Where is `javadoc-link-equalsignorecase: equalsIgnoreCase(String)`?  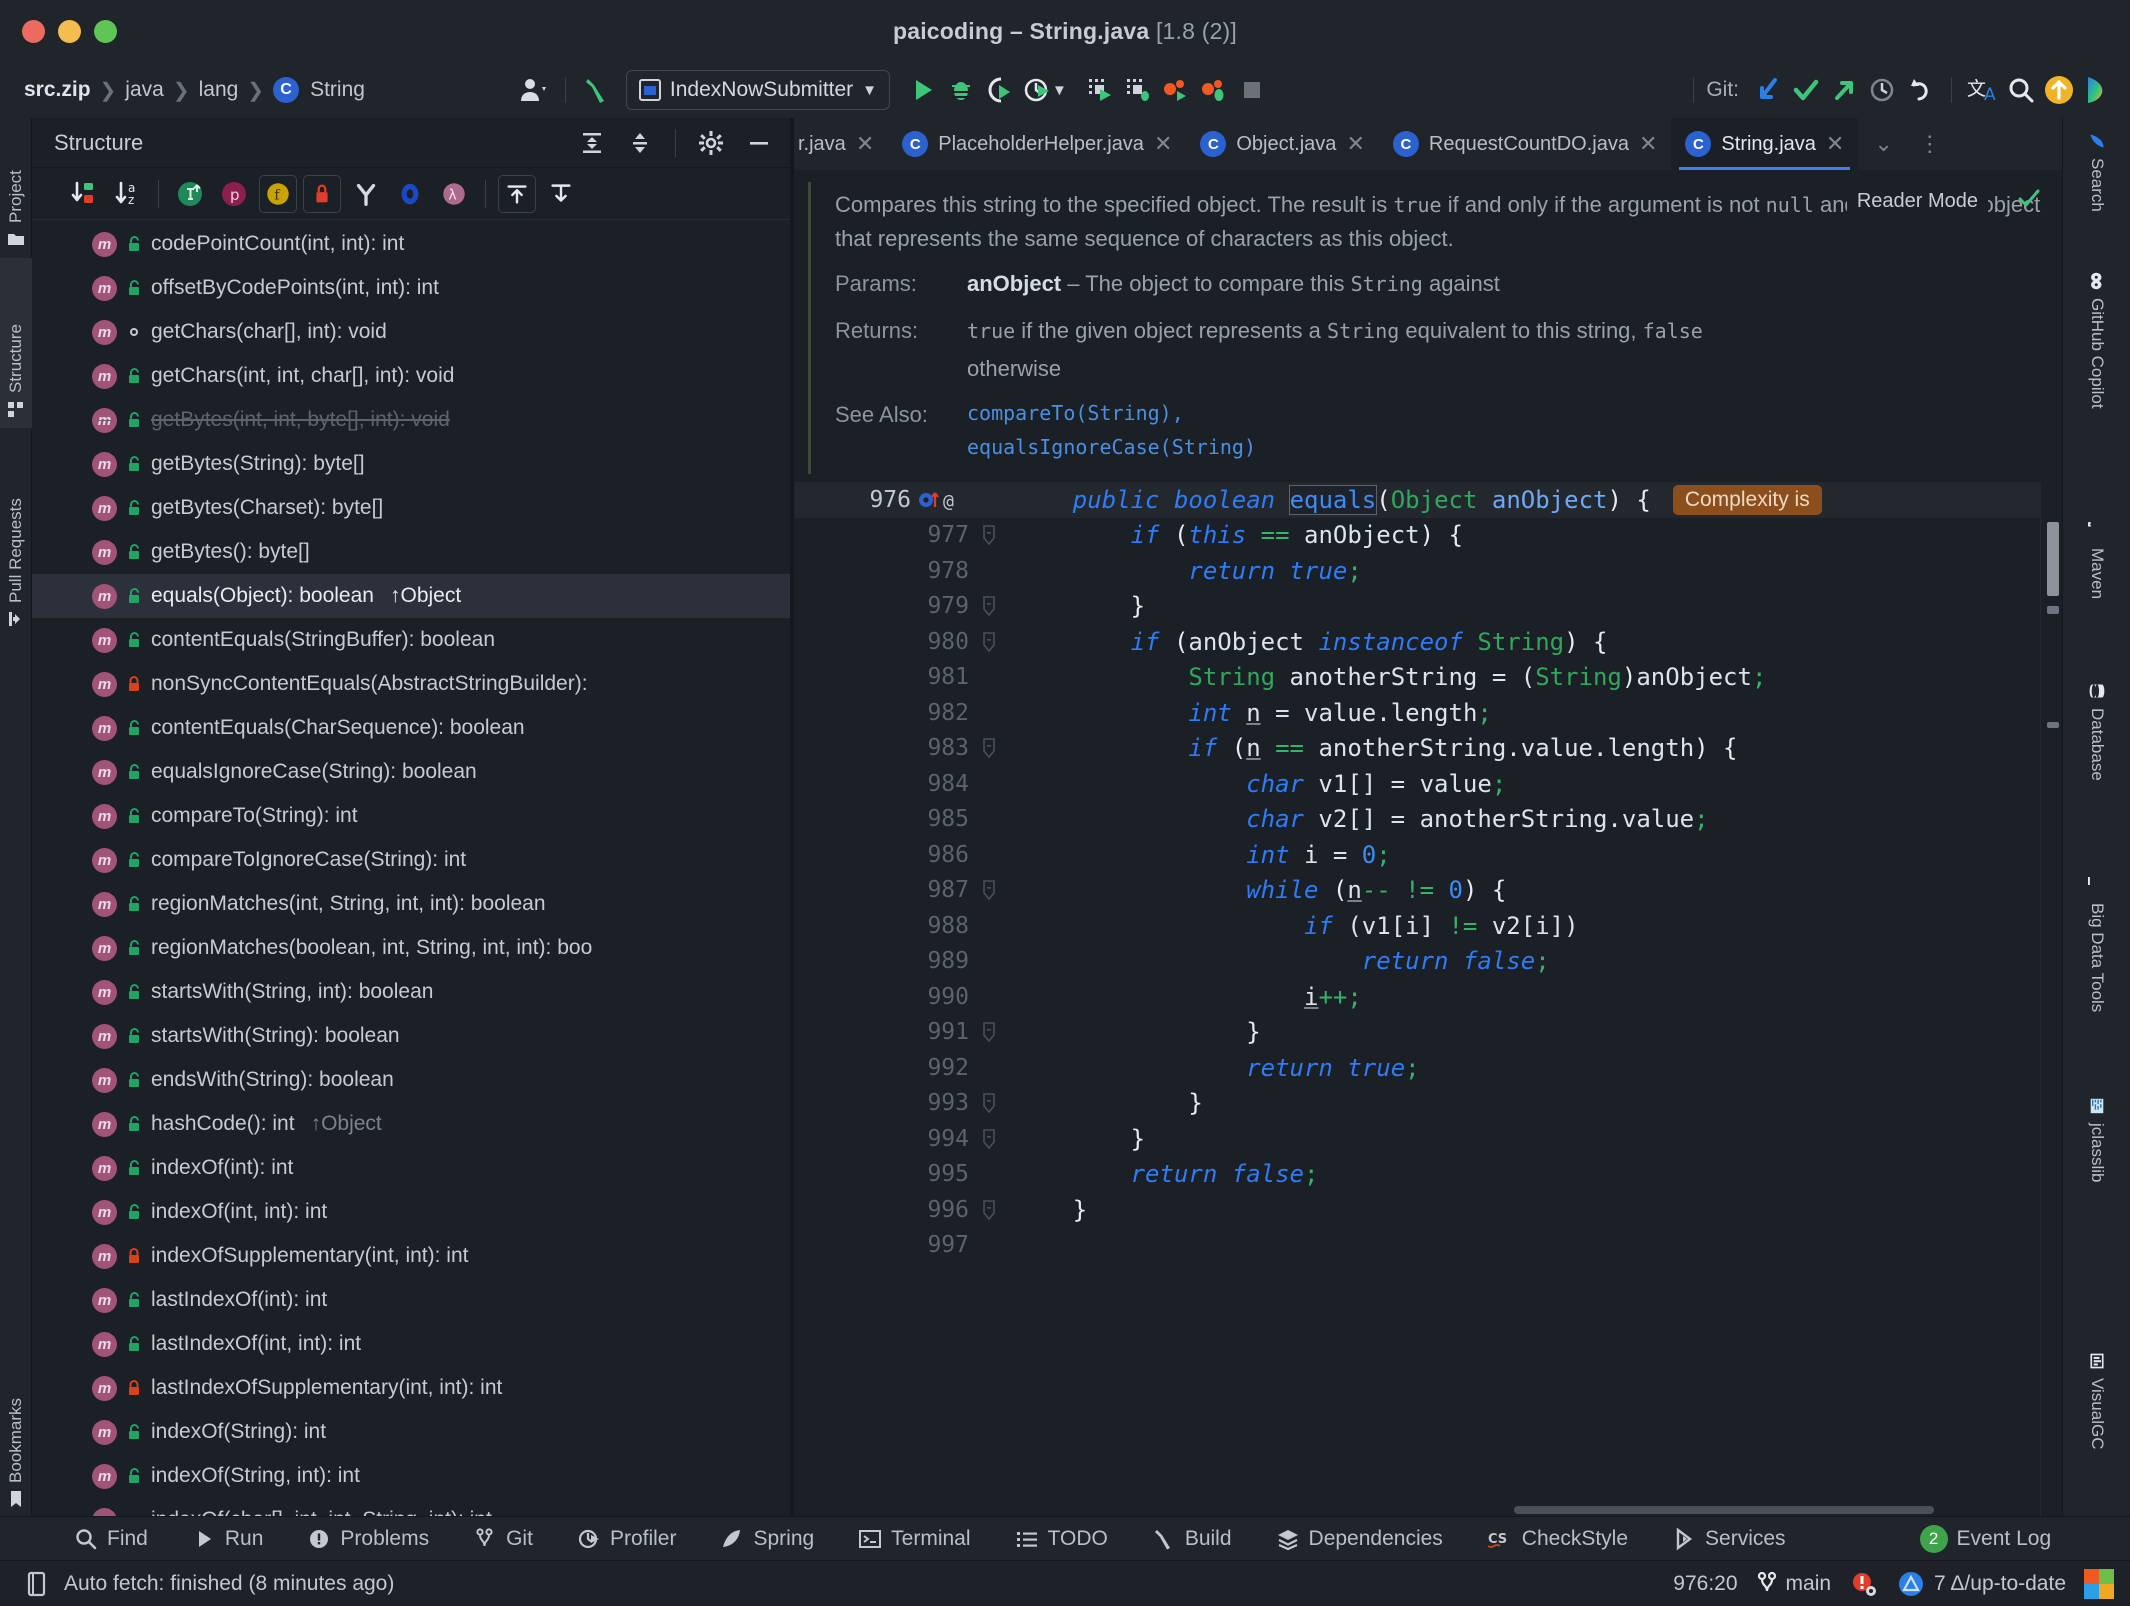 javadoc-link-equalsignorecase: equalsIgnoreCase(String) is located at coordinates (1111, 447).